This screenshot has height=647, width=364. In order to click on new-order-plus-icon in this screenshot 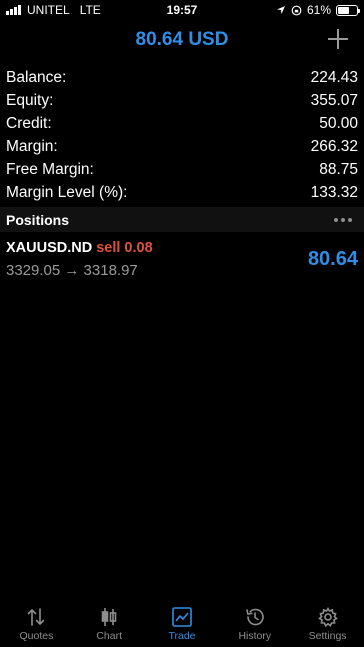, I will do `click(338, 39)`.